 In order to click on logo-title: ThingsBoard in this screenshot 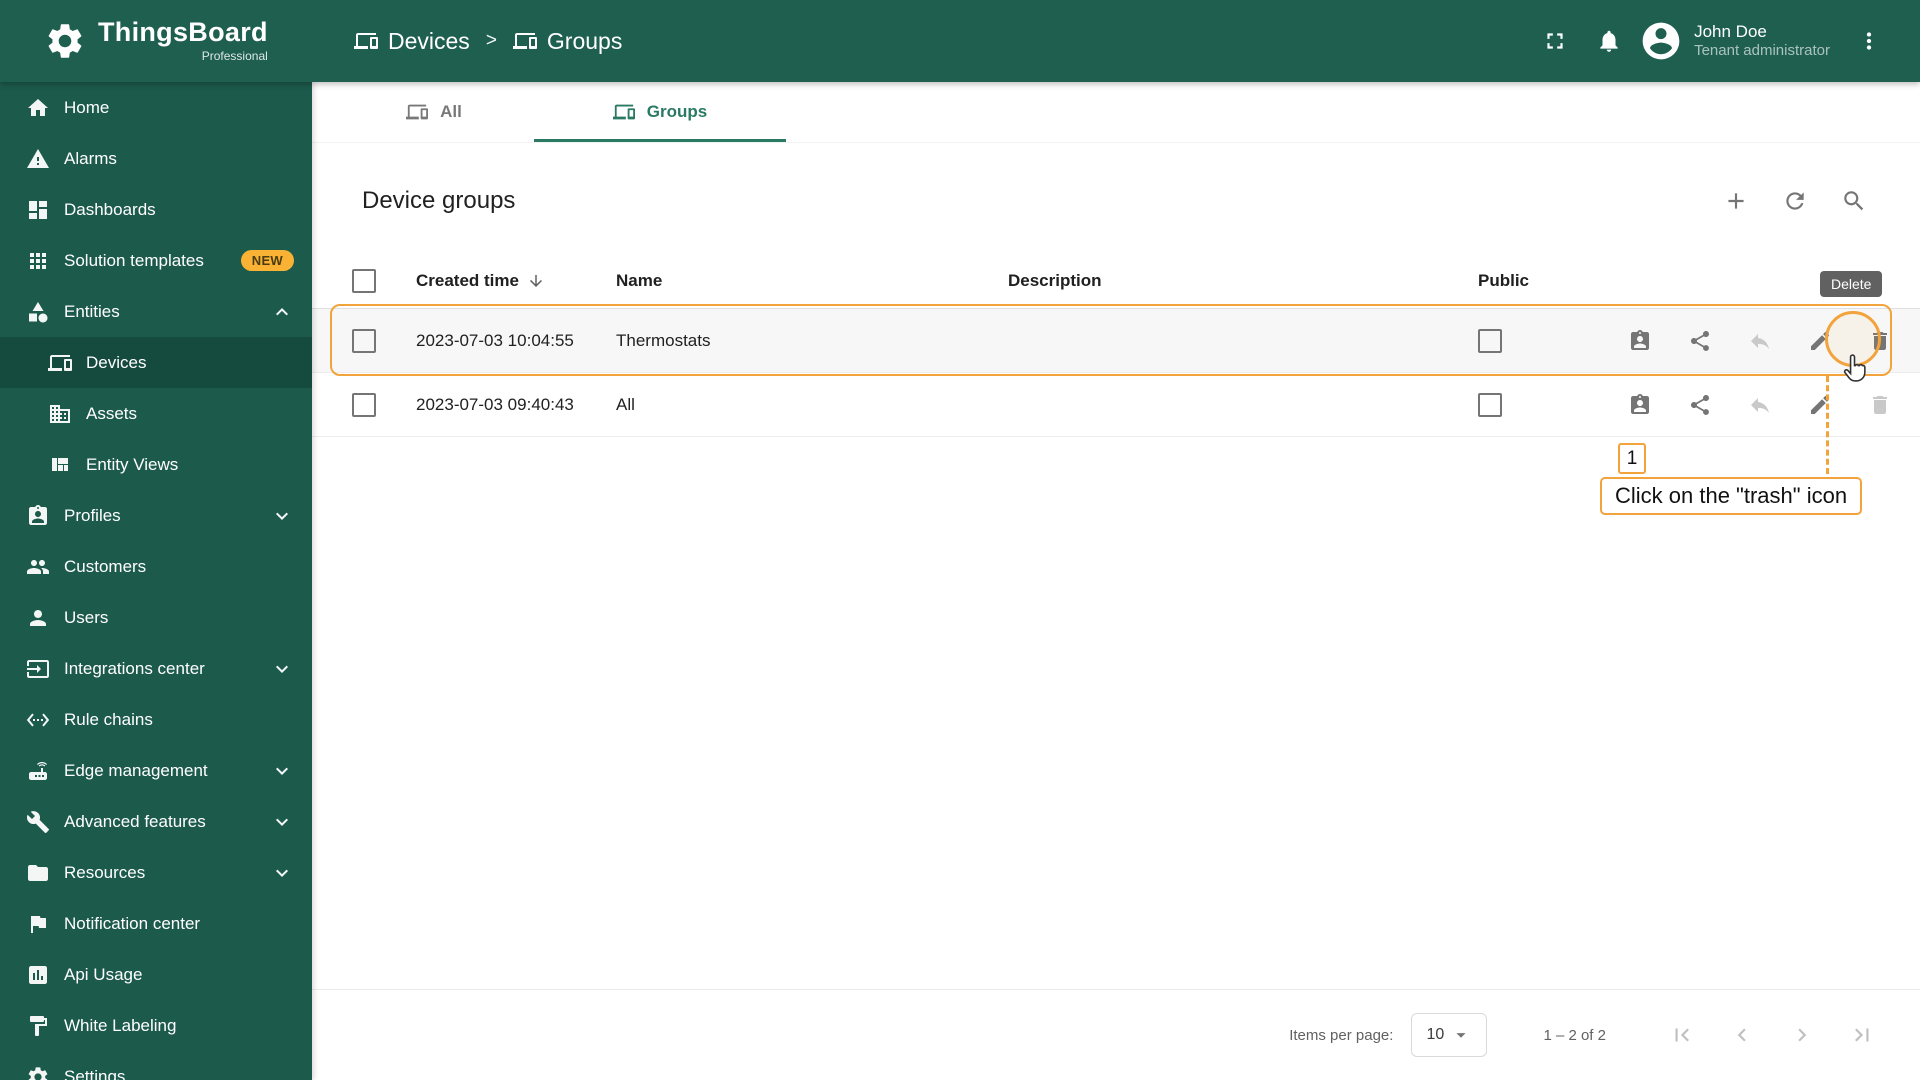, I will do `click(183, 32)`.